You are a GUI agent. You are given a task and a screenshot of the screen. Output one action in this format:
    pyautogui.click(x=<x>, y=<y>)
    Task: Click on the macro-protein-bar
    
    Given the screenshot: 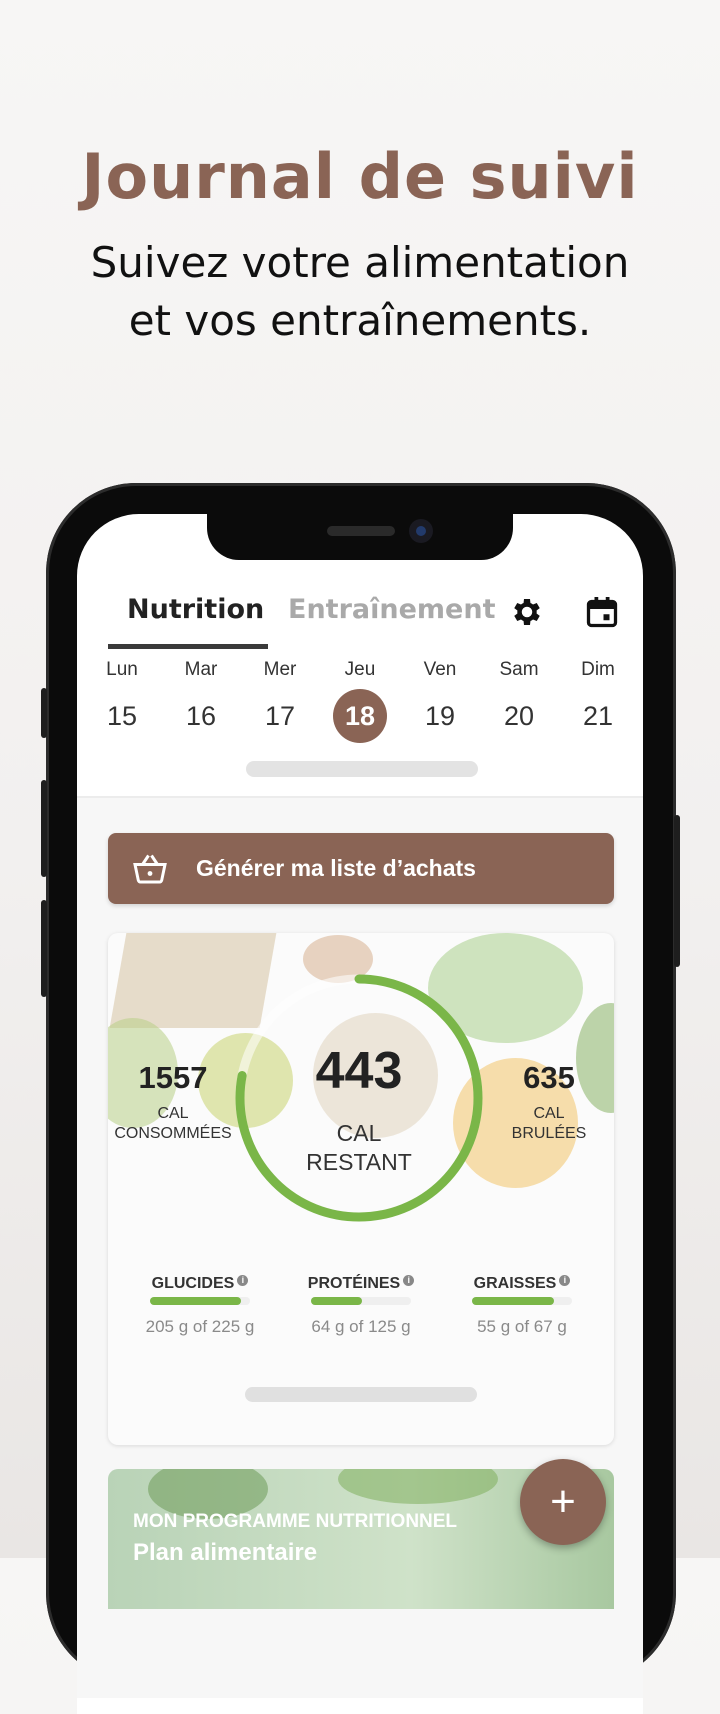 What is the action you would take?
    pyautogui.click(x=361, y=1301)
    